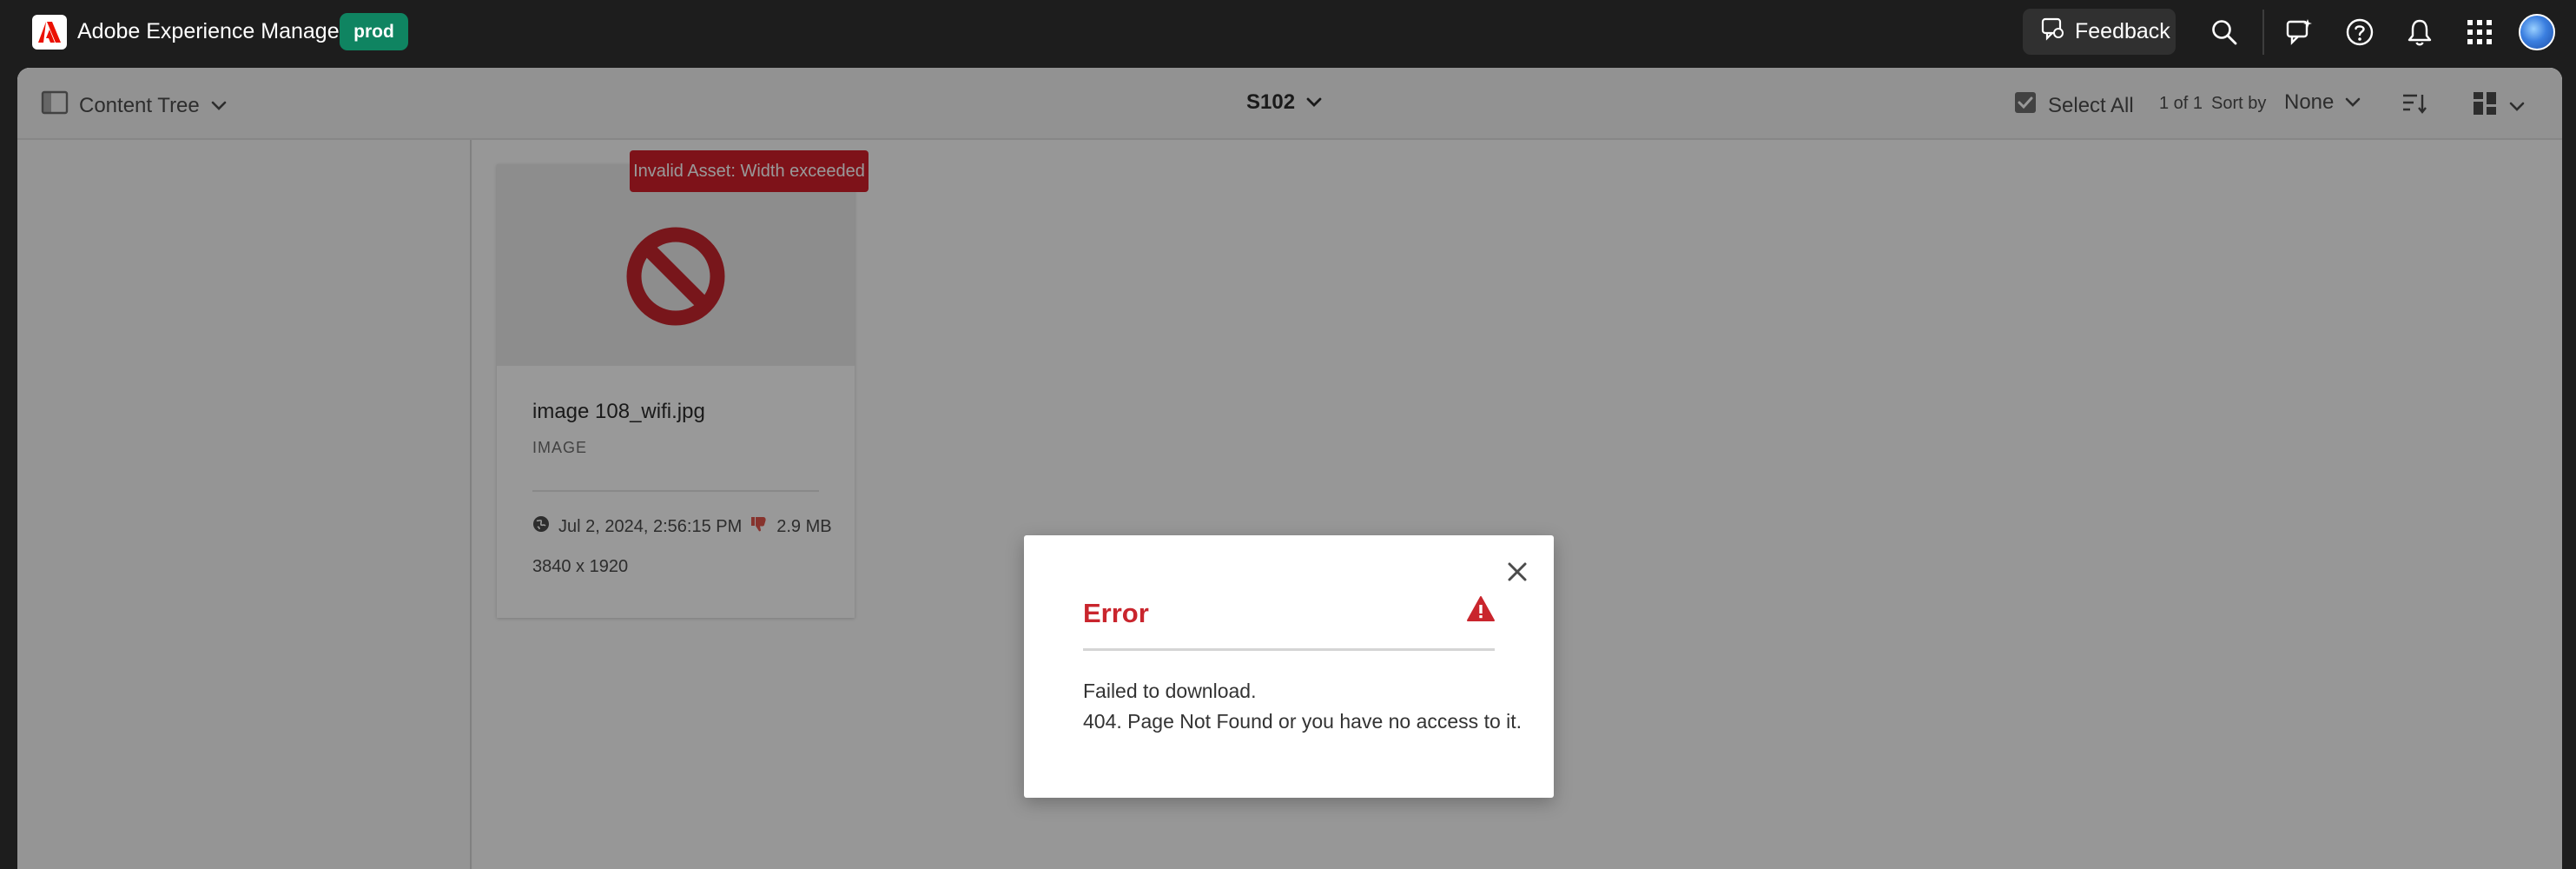  I want to click on bell-icon, so click(2420, 32).